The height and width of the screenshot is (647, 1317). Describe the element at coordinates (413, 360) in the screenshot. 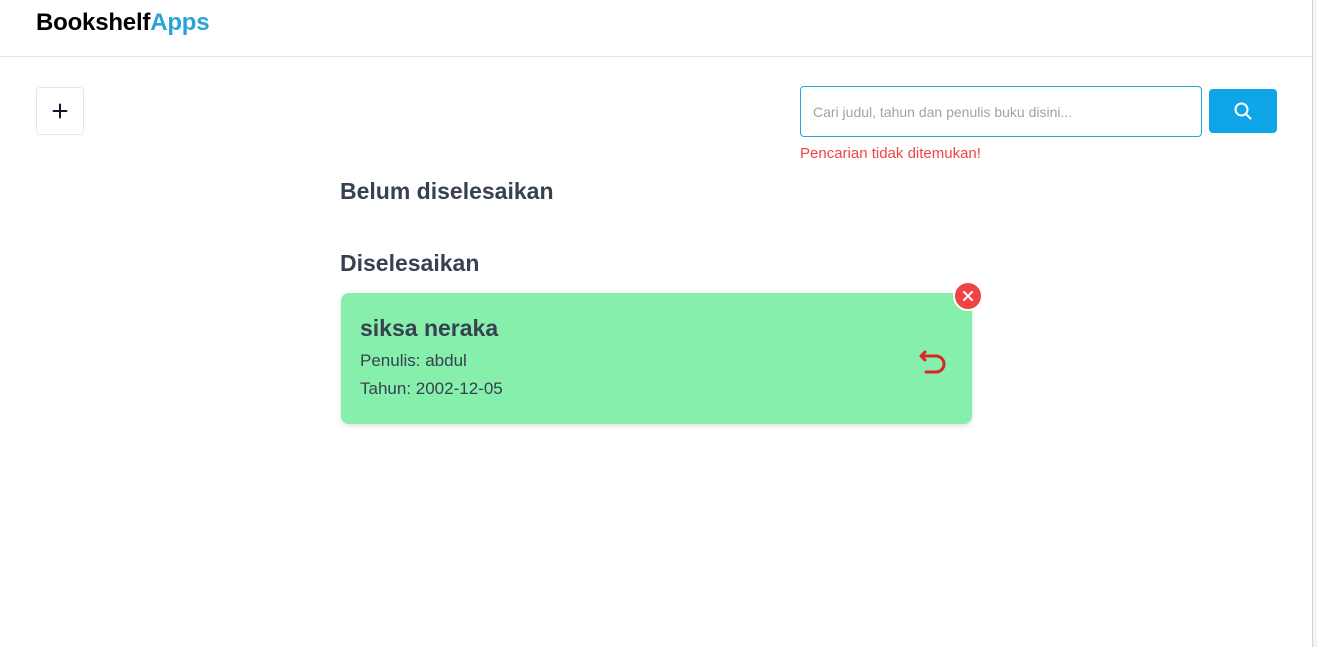

I see `book-author: Penulis: abdul` at that location.